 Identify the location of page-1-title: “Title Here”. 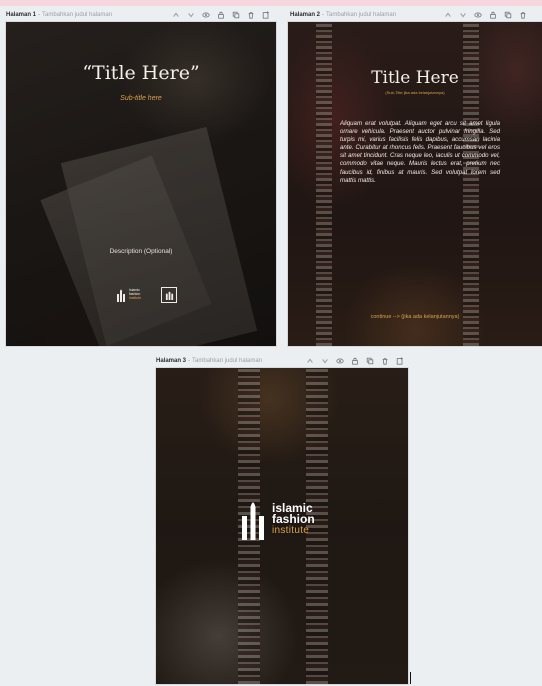
(141, 73).